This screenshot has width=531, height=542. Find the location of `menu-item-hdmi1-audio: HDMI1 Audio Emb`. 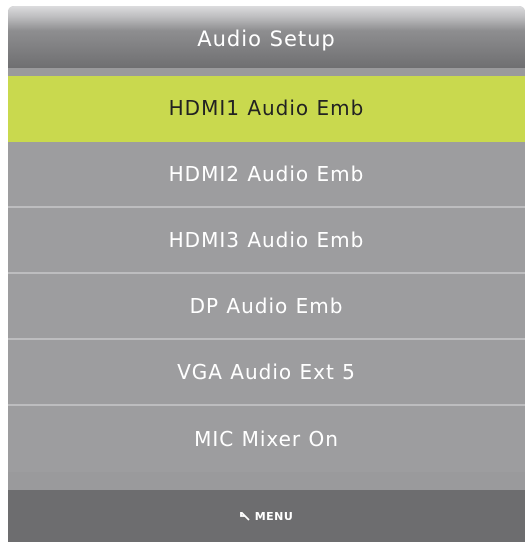

menu-item-hdmi1-audio: HDMI1 Audio Emb is located at coordinates (266, 109).